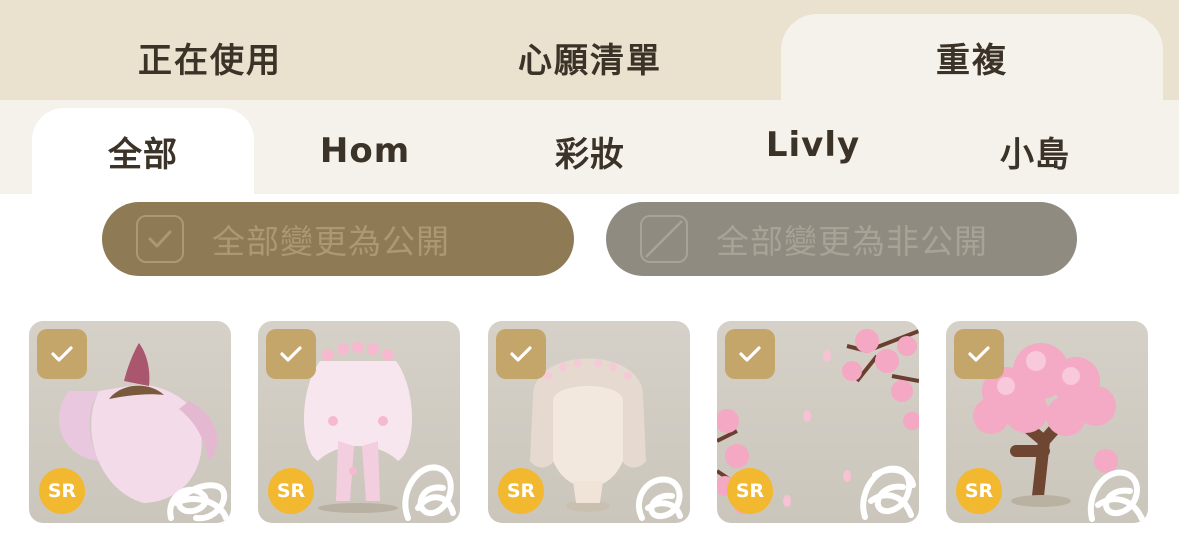 This screenshot has height=535, width=1179. Describe the element at coordinates (331, 241) in the screenshot. I see `make-all-public-label: 全部變更為公開` at that location.